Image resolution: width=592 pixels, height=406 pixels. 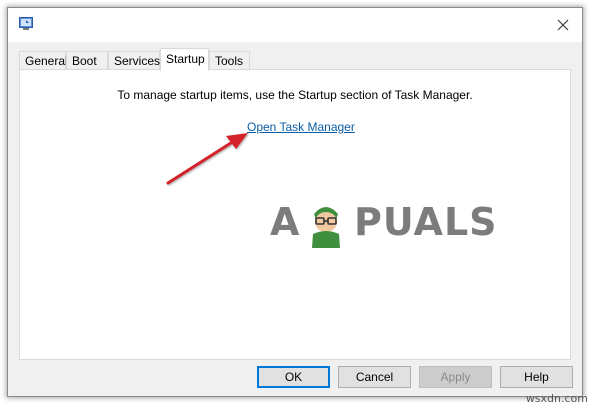 What do you see at coordinates (295, 25) in the screenshot?
I see `titlebar` at bounding box center [295, 25].